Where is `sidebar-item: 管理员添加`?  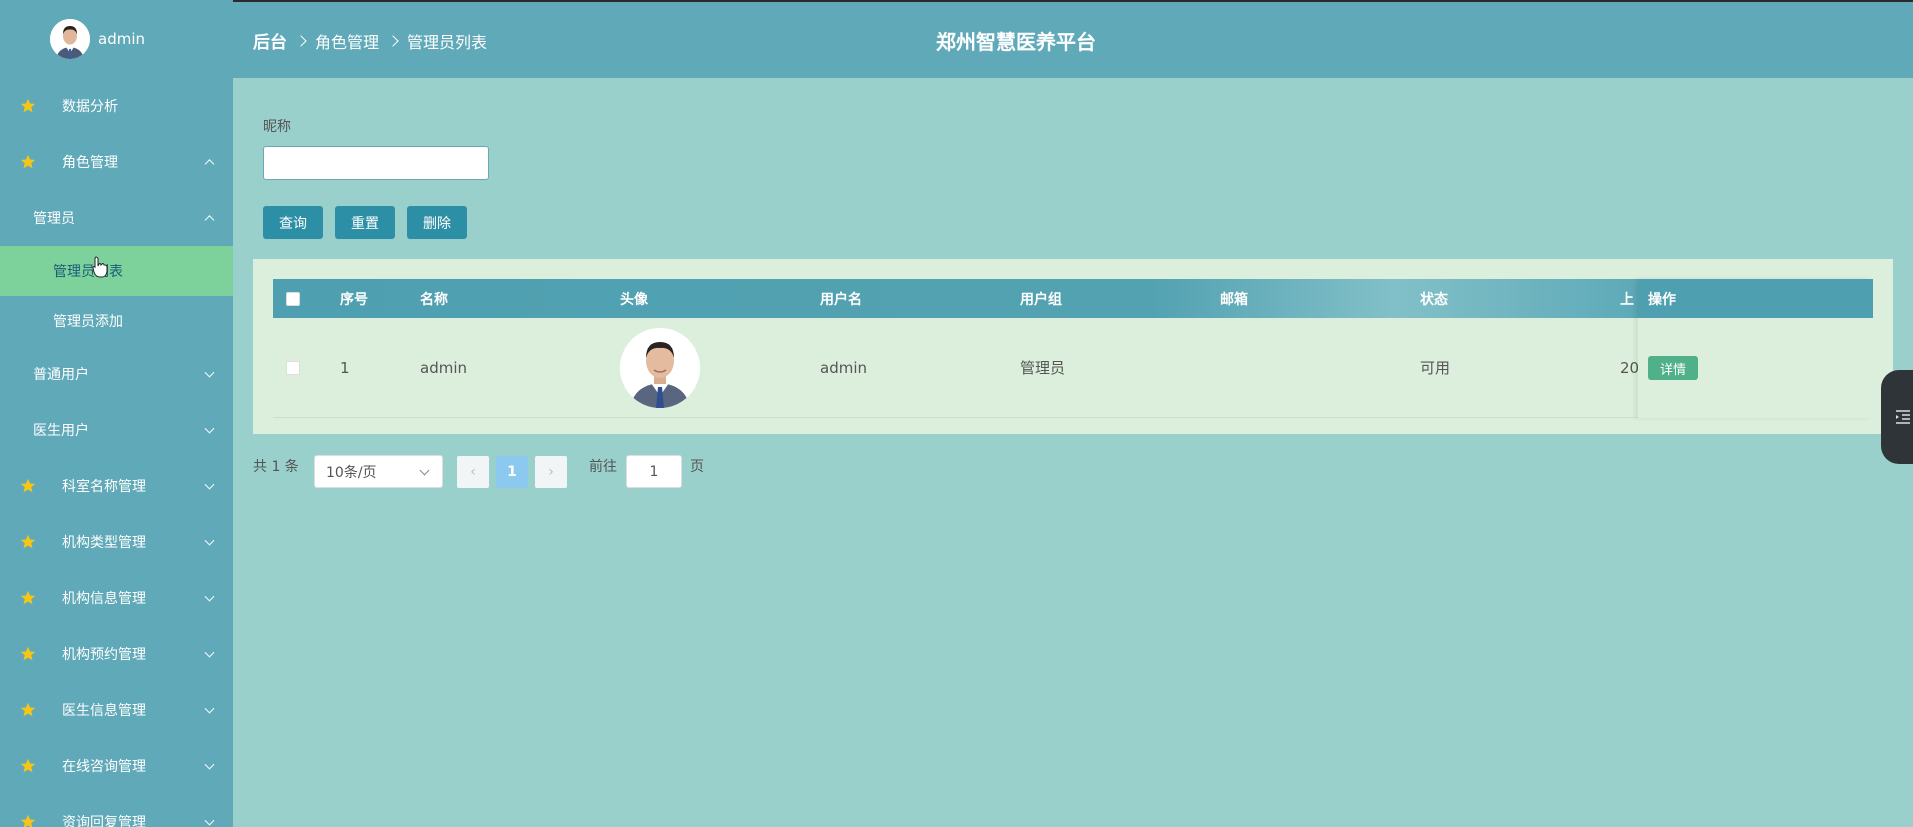
sidebar-item: 管理员添加 is located at coordinates (116, 321).